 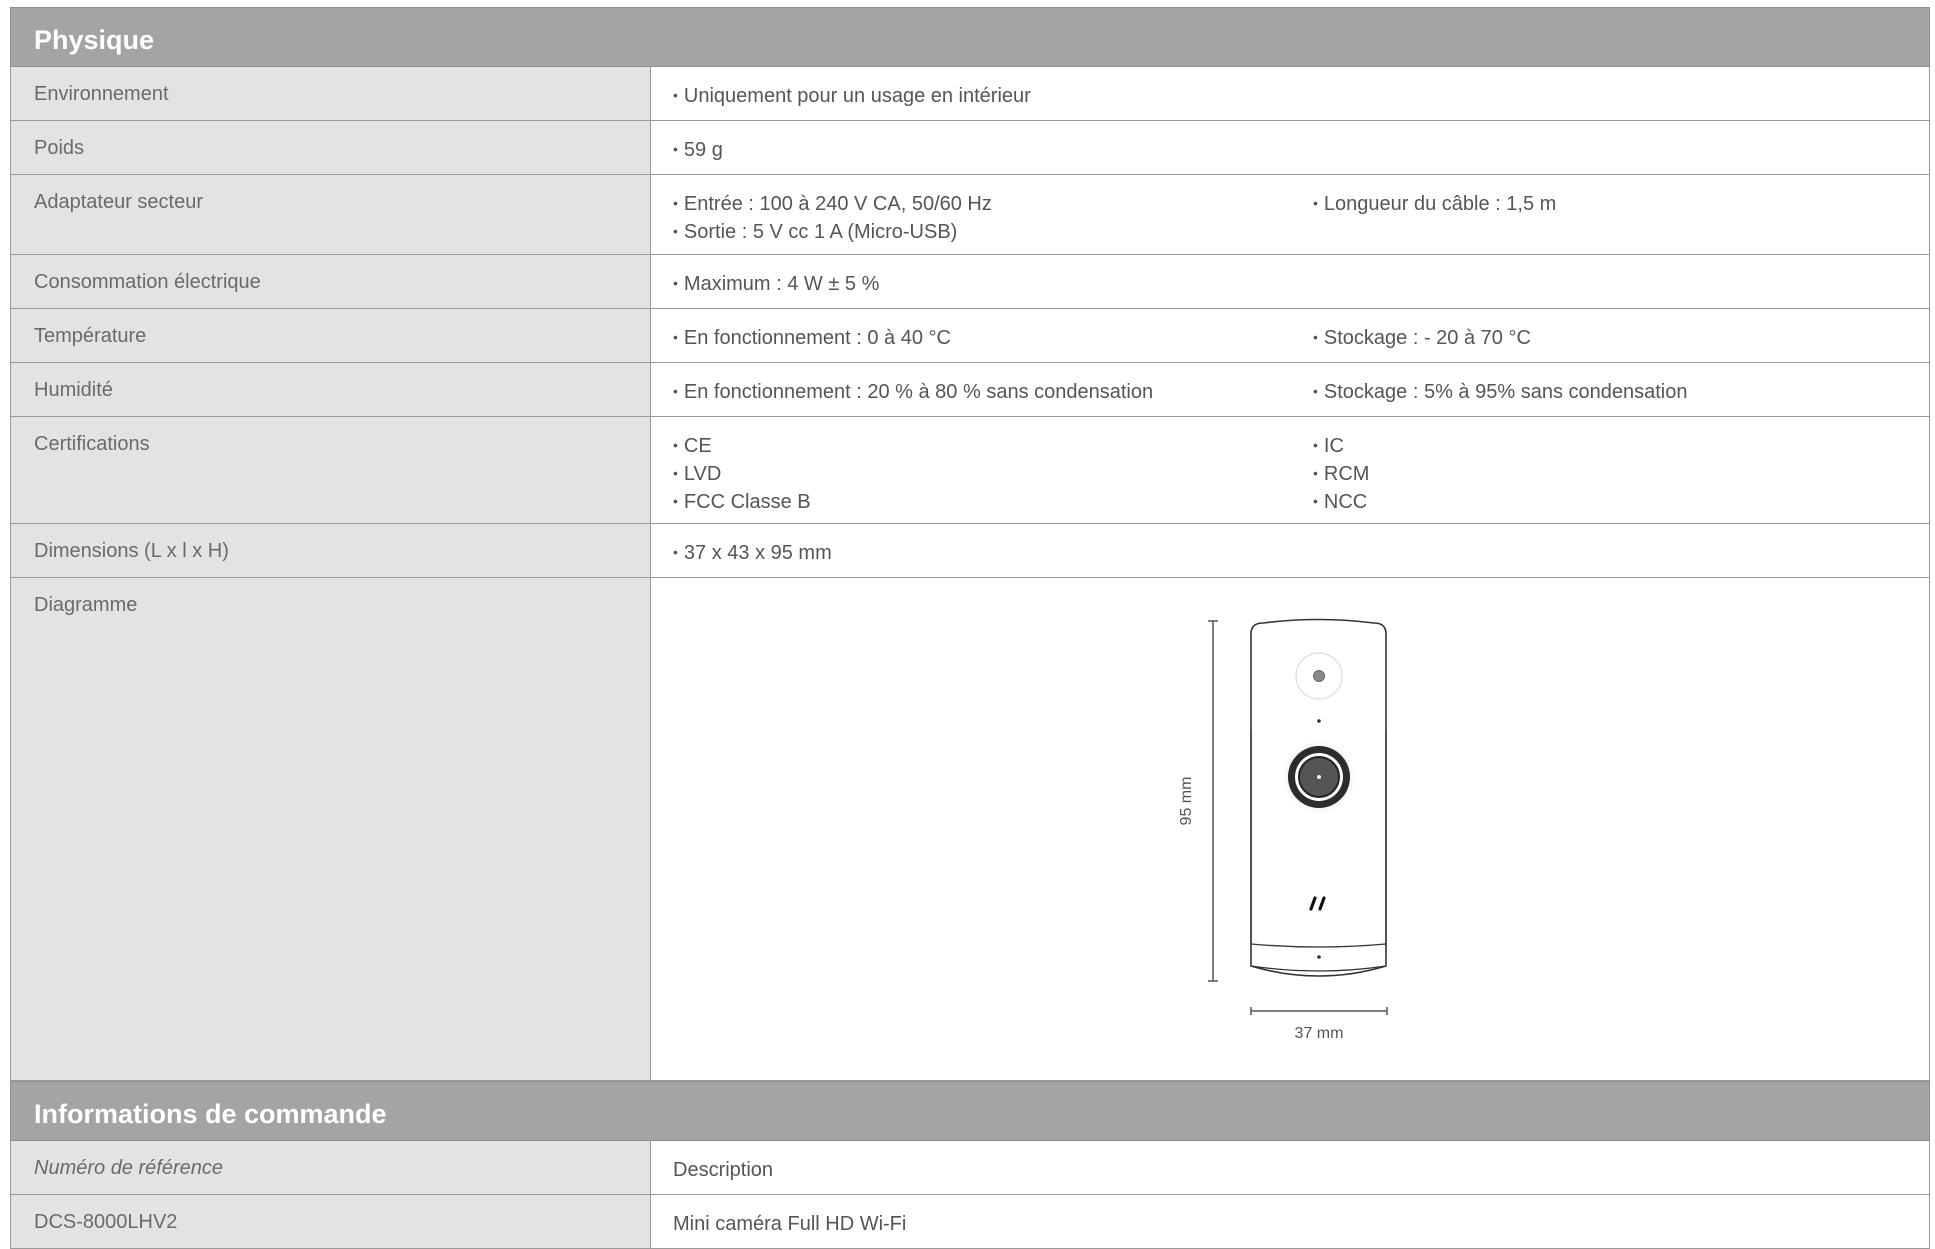 I want to click on list-item: Sortie : 5 V cc 1 A (Micro-USB), so click(x=993, y=233).